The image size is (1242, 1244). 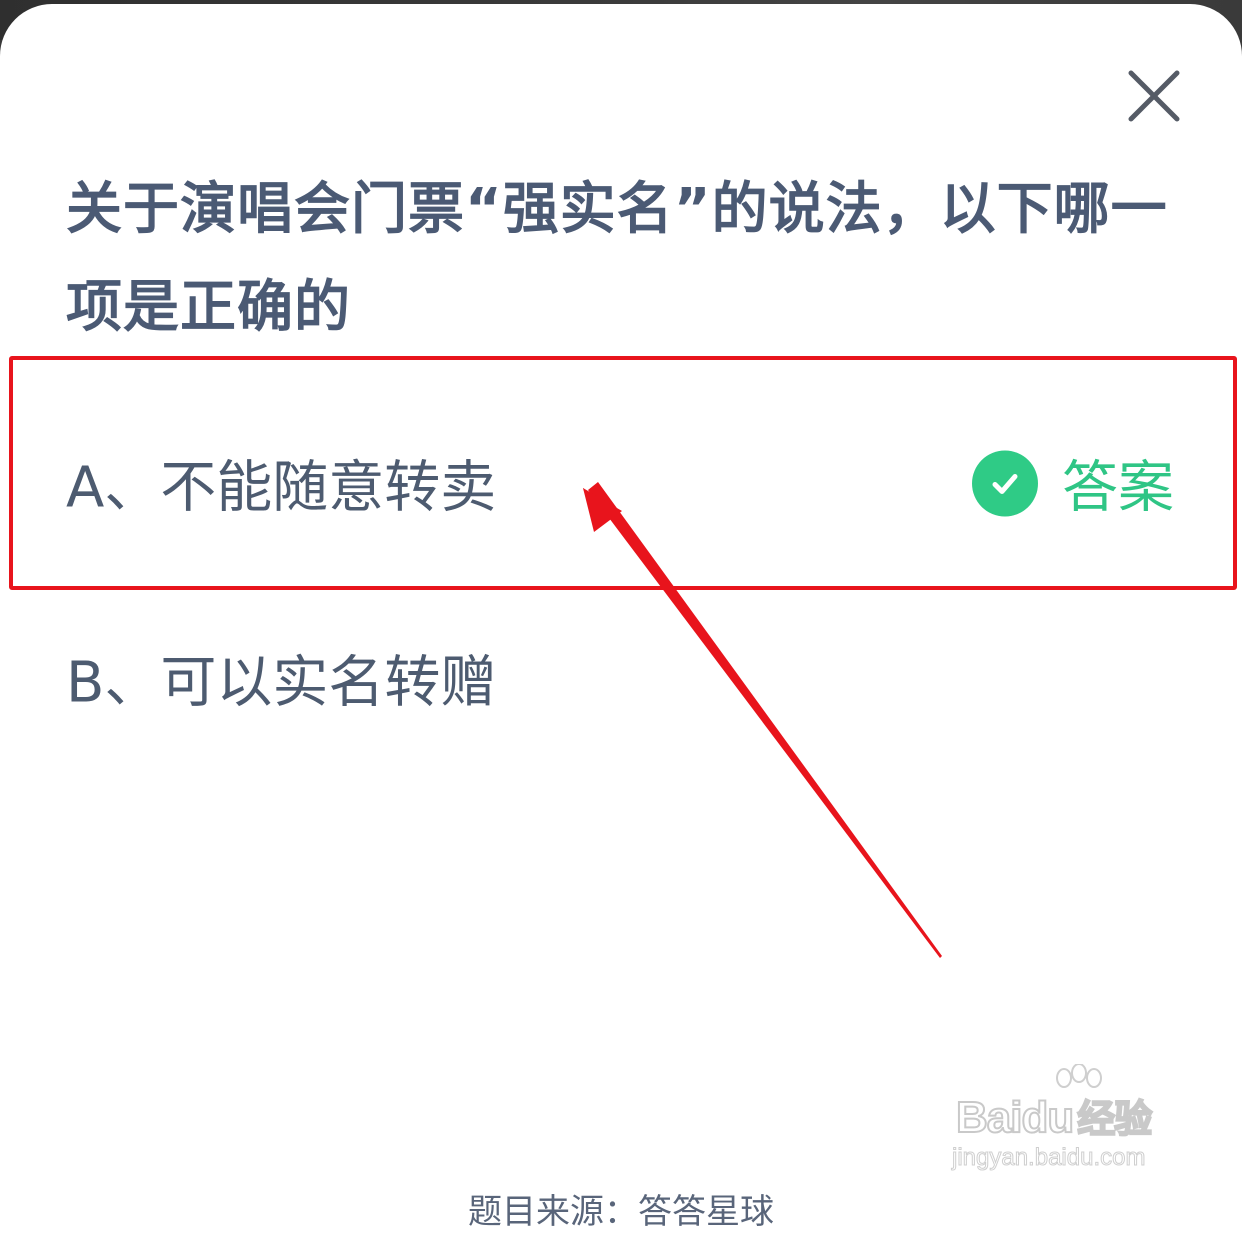 I want to click on answer-tag: 答案, so click(x=1073, y=483).